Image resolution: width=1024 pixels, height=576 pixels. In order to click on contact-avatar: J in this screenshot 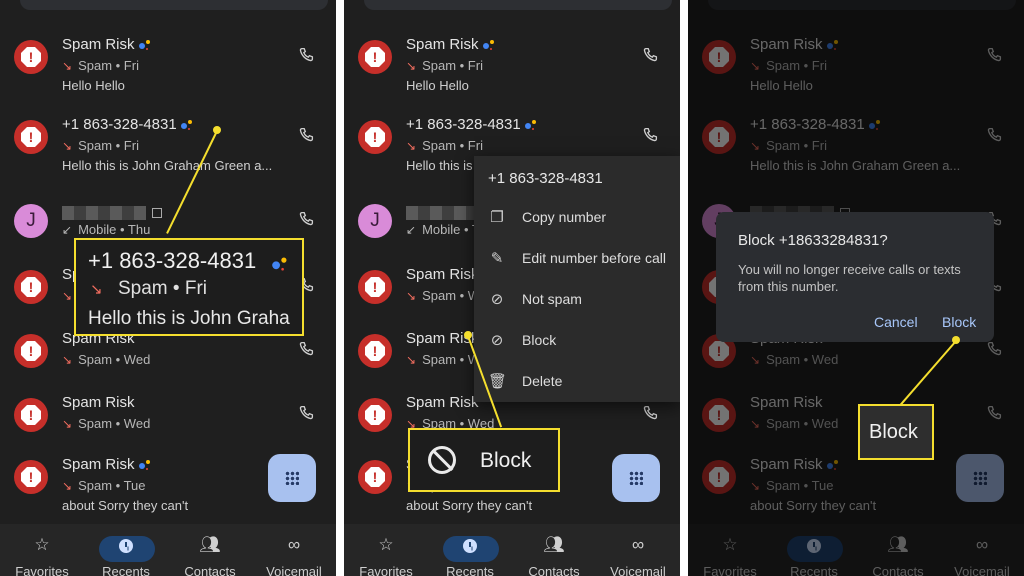, I will do `click(375, 221)`.